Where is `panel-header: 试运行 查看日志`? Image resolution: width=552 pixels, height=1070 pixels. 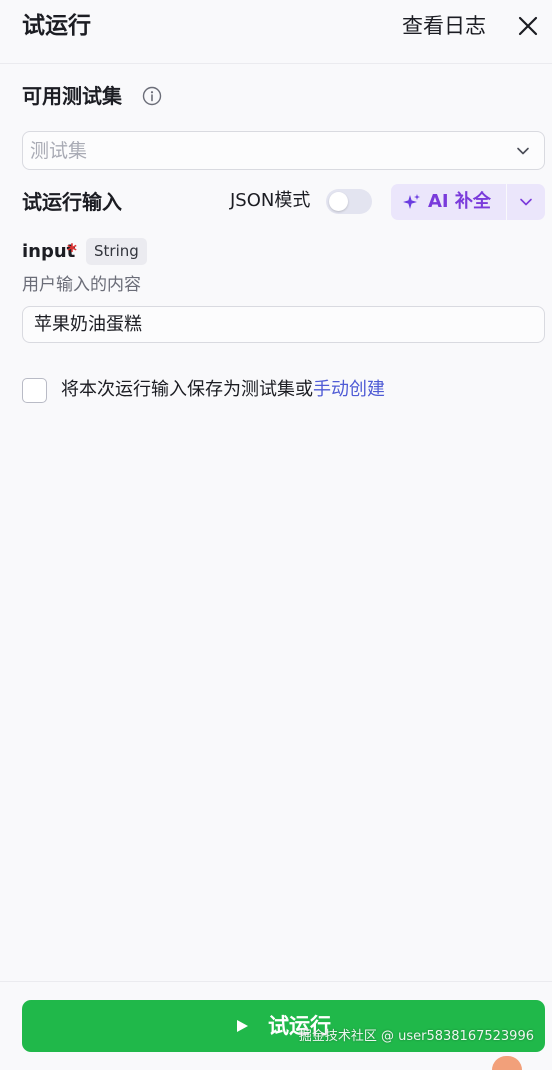 panel-header: 试运行 查看日志 is located at coordinates (276, 32).